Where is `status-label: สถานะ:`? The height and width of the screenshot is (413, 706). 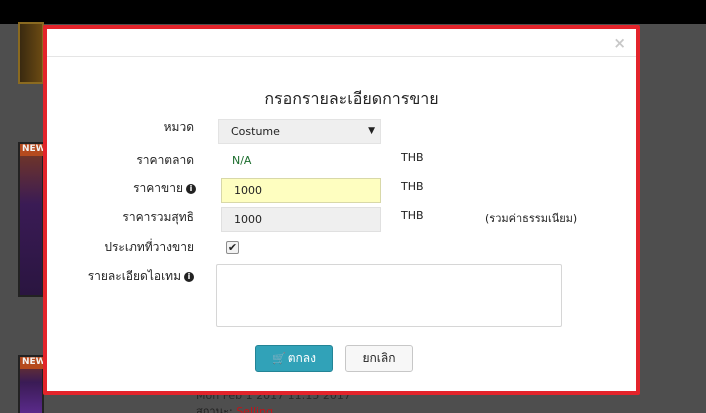
status-label: สถานะ: is located at coordinates (214, 409).